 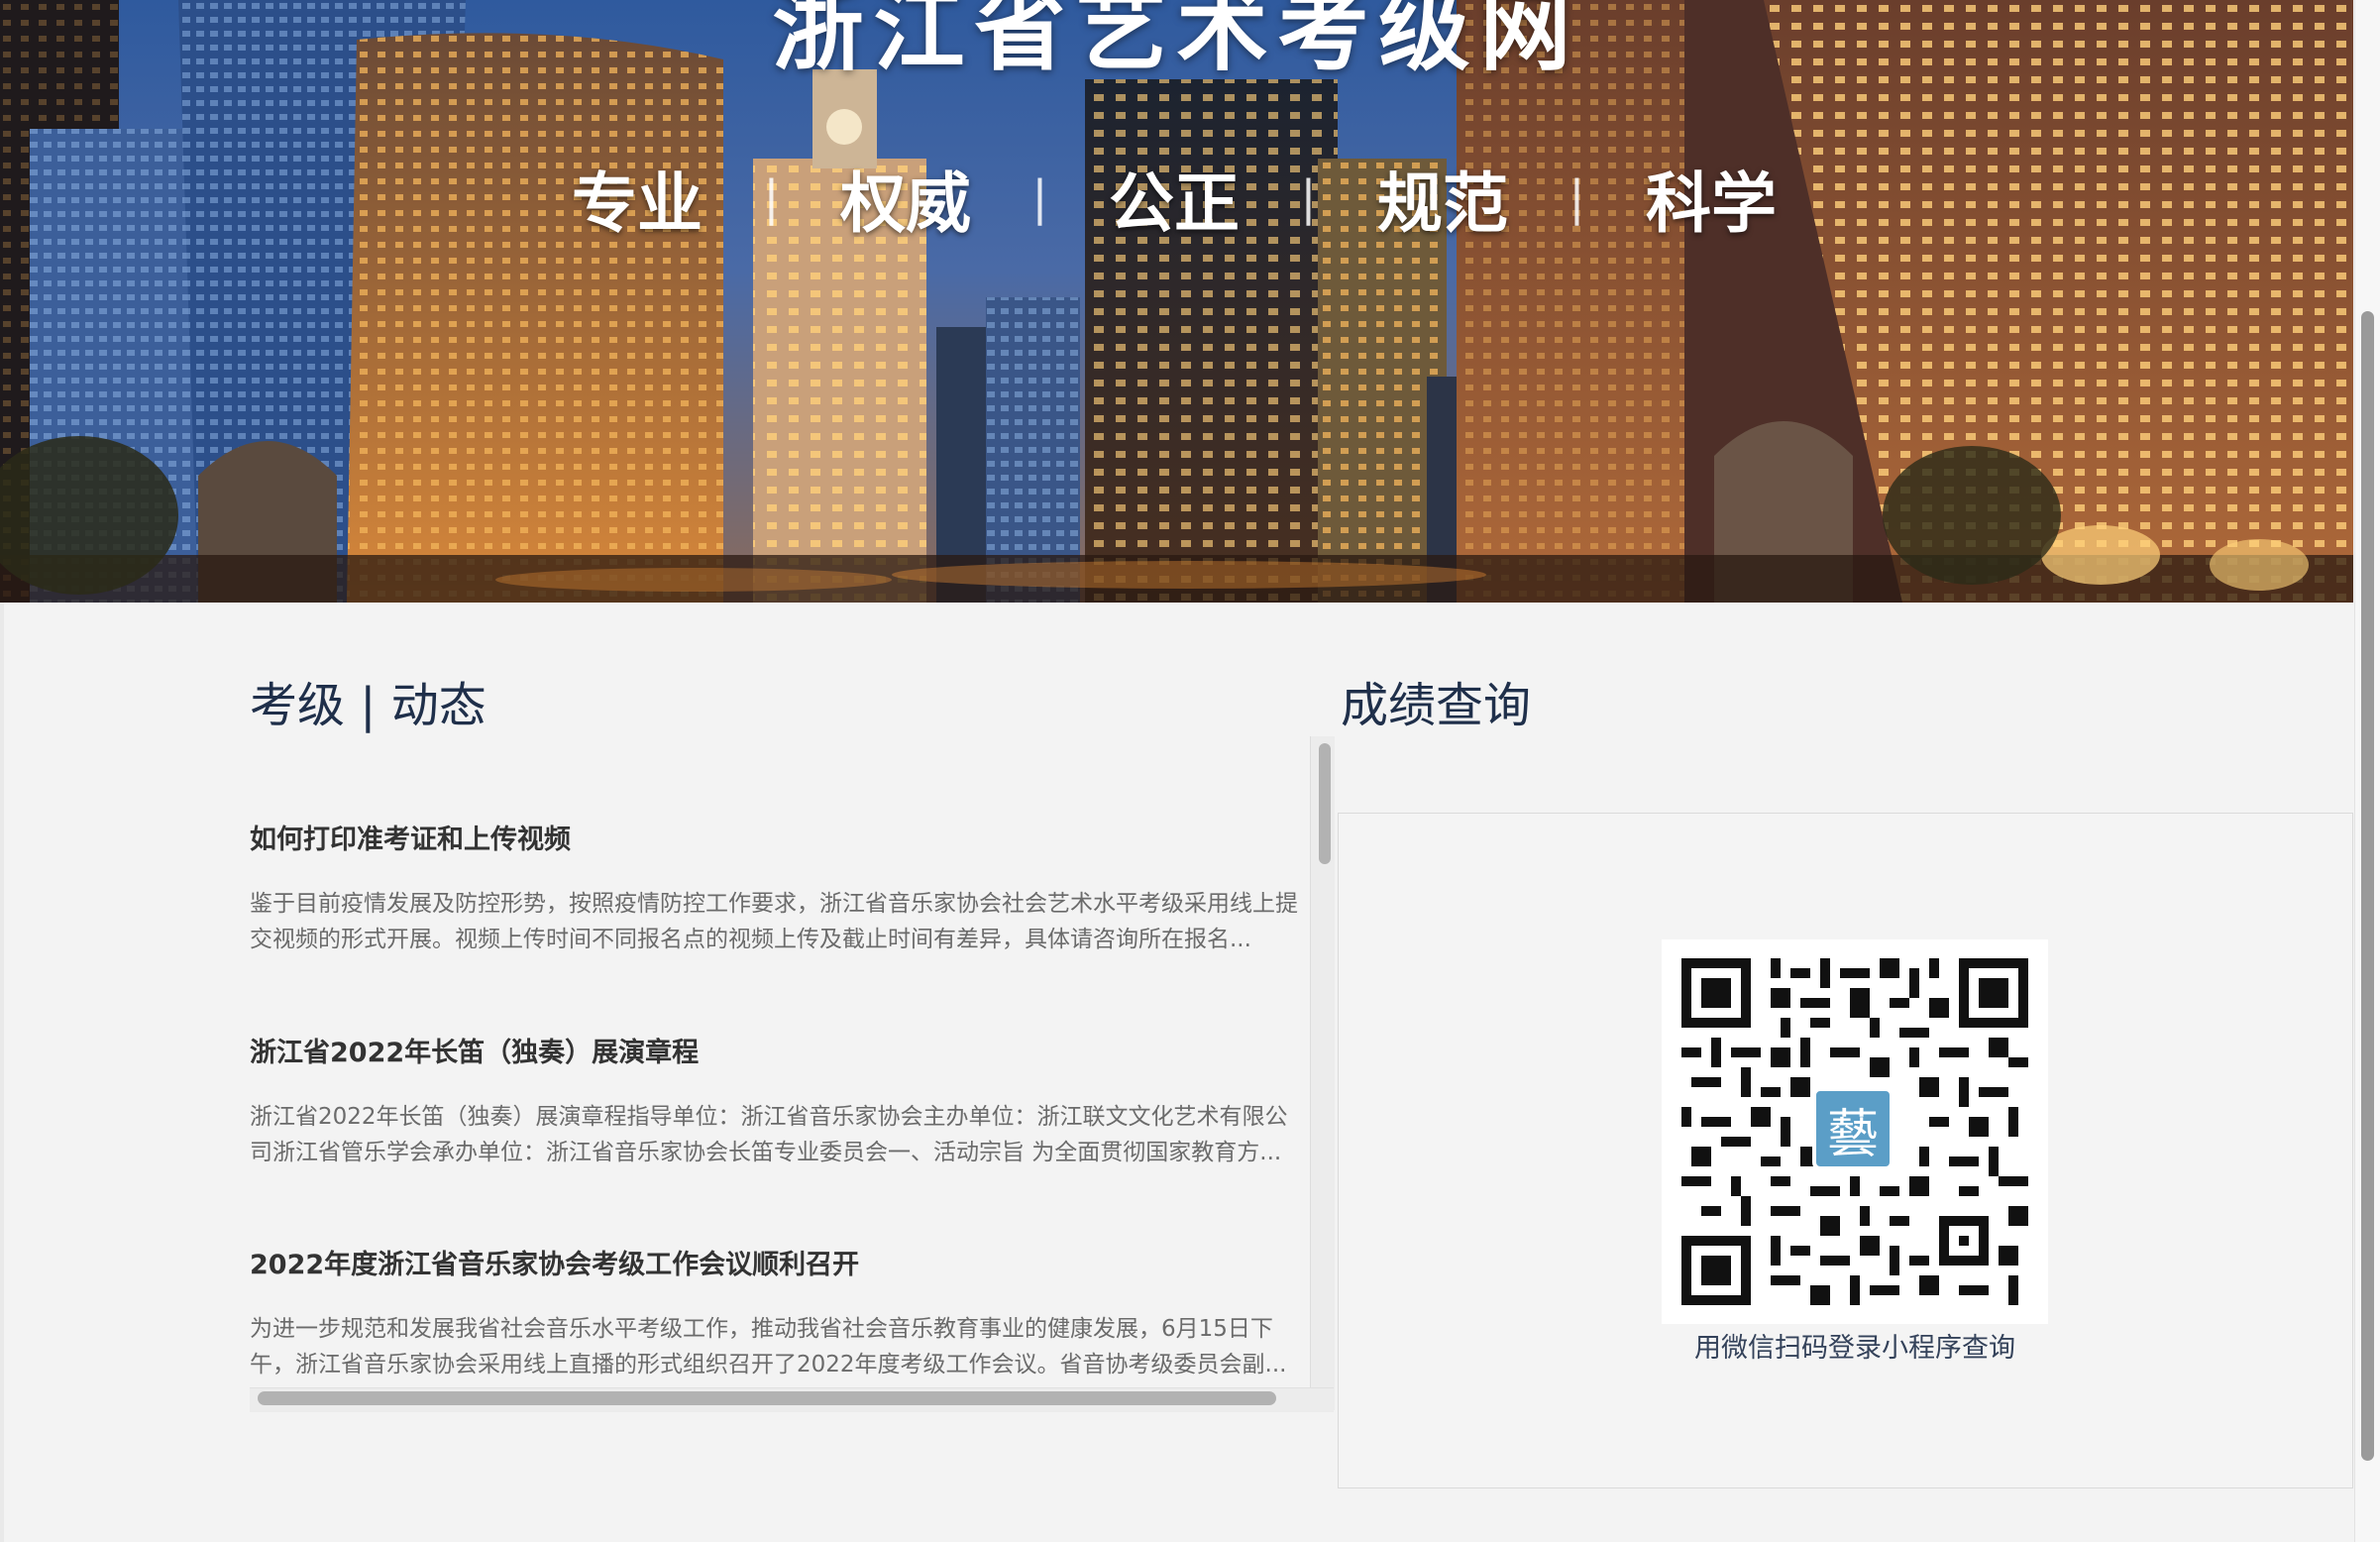 What do you see at coordinates (780, 837) in the screenshot?
I see `news-item-title: 如何打印准考证和上传视频` at bounding box center [780, 837].